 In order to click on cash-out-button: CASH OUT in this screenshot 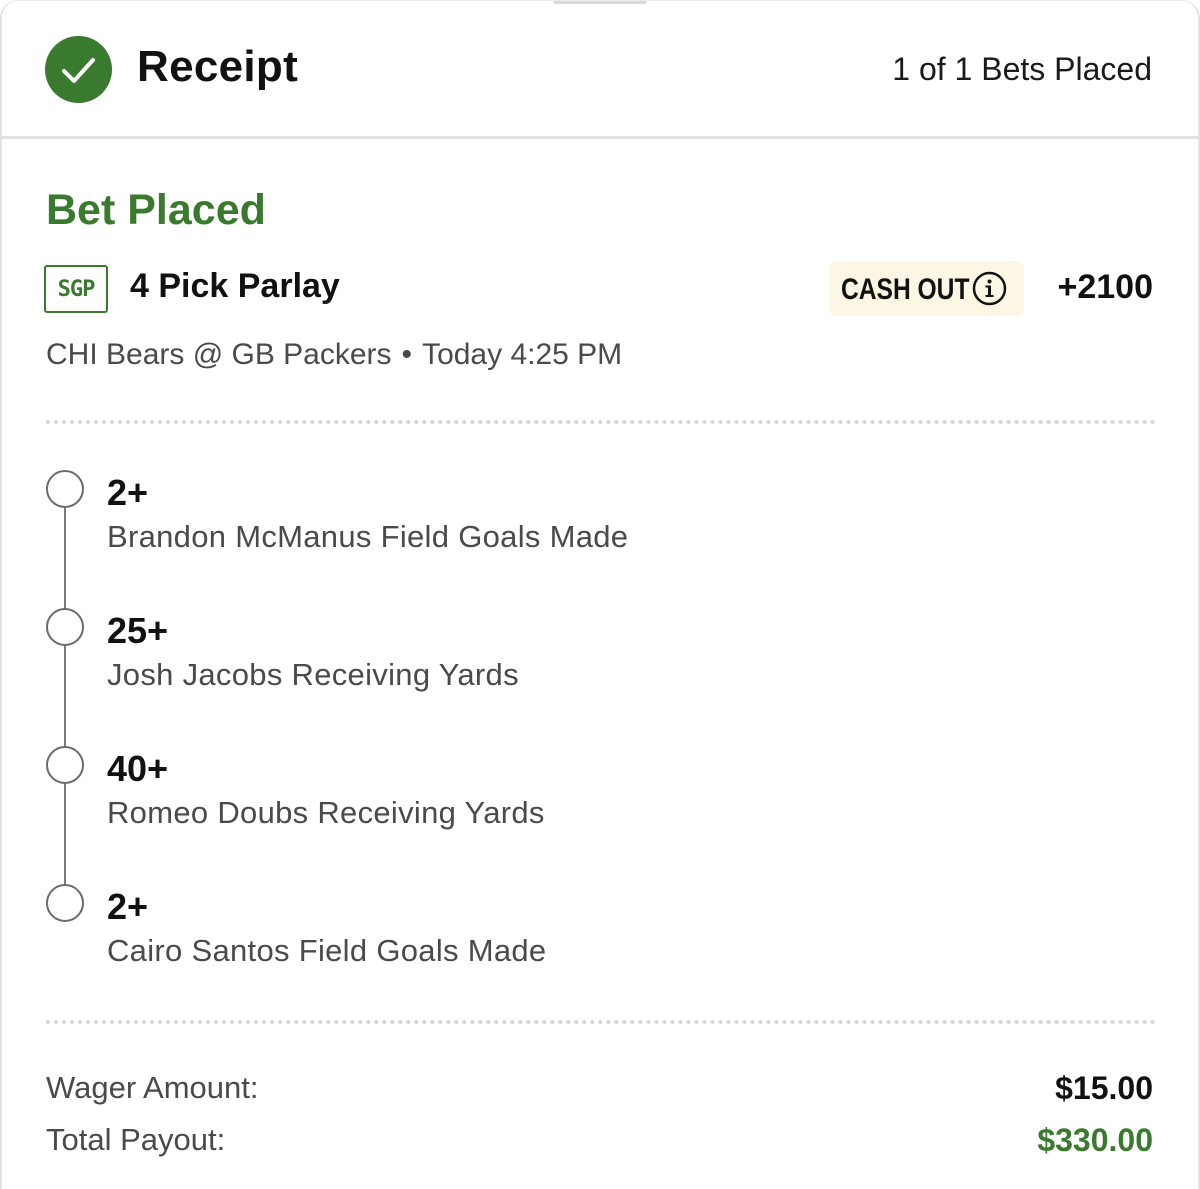, I will do `click(926, 288)`.